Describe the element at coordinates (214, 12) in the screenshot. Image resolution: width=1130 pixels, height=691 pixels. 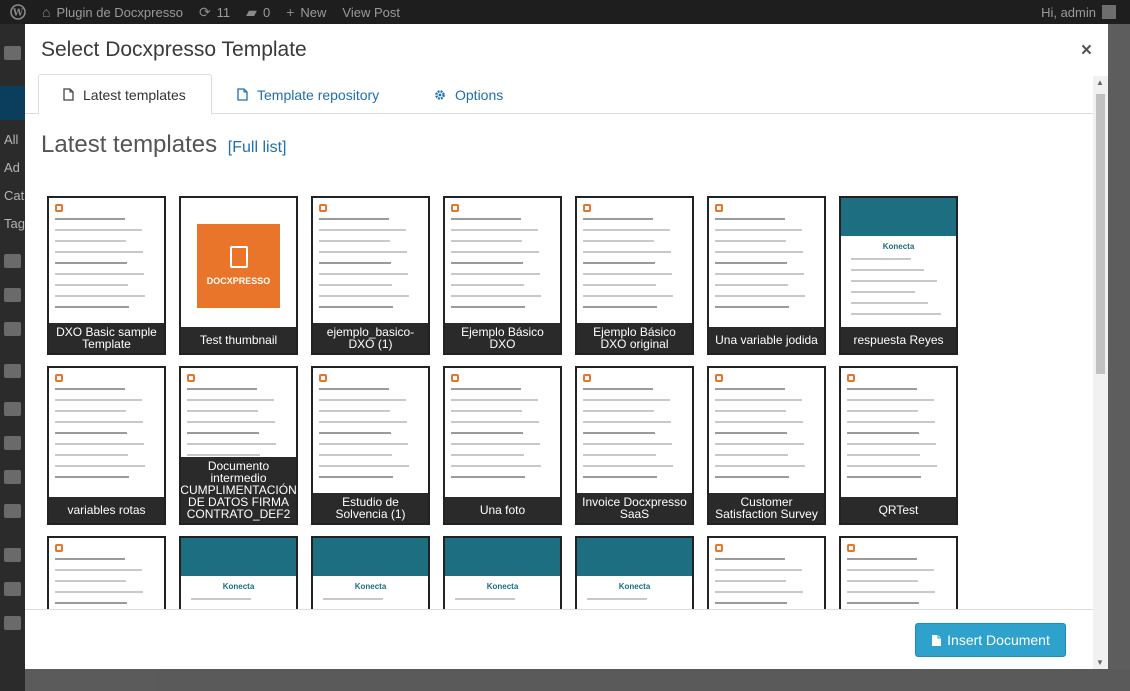
I see `updates-link: ⟳ 11` at that location.